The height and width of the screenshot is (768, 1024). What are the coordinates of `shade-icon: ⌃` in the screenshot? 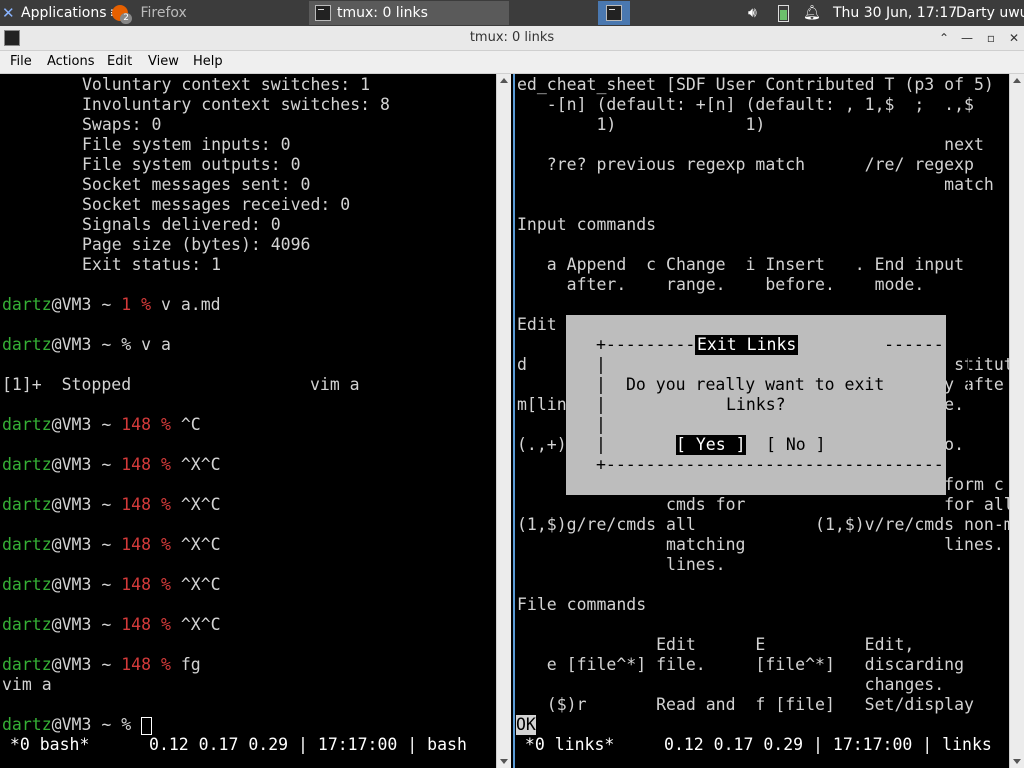 It's located at (944, 38).